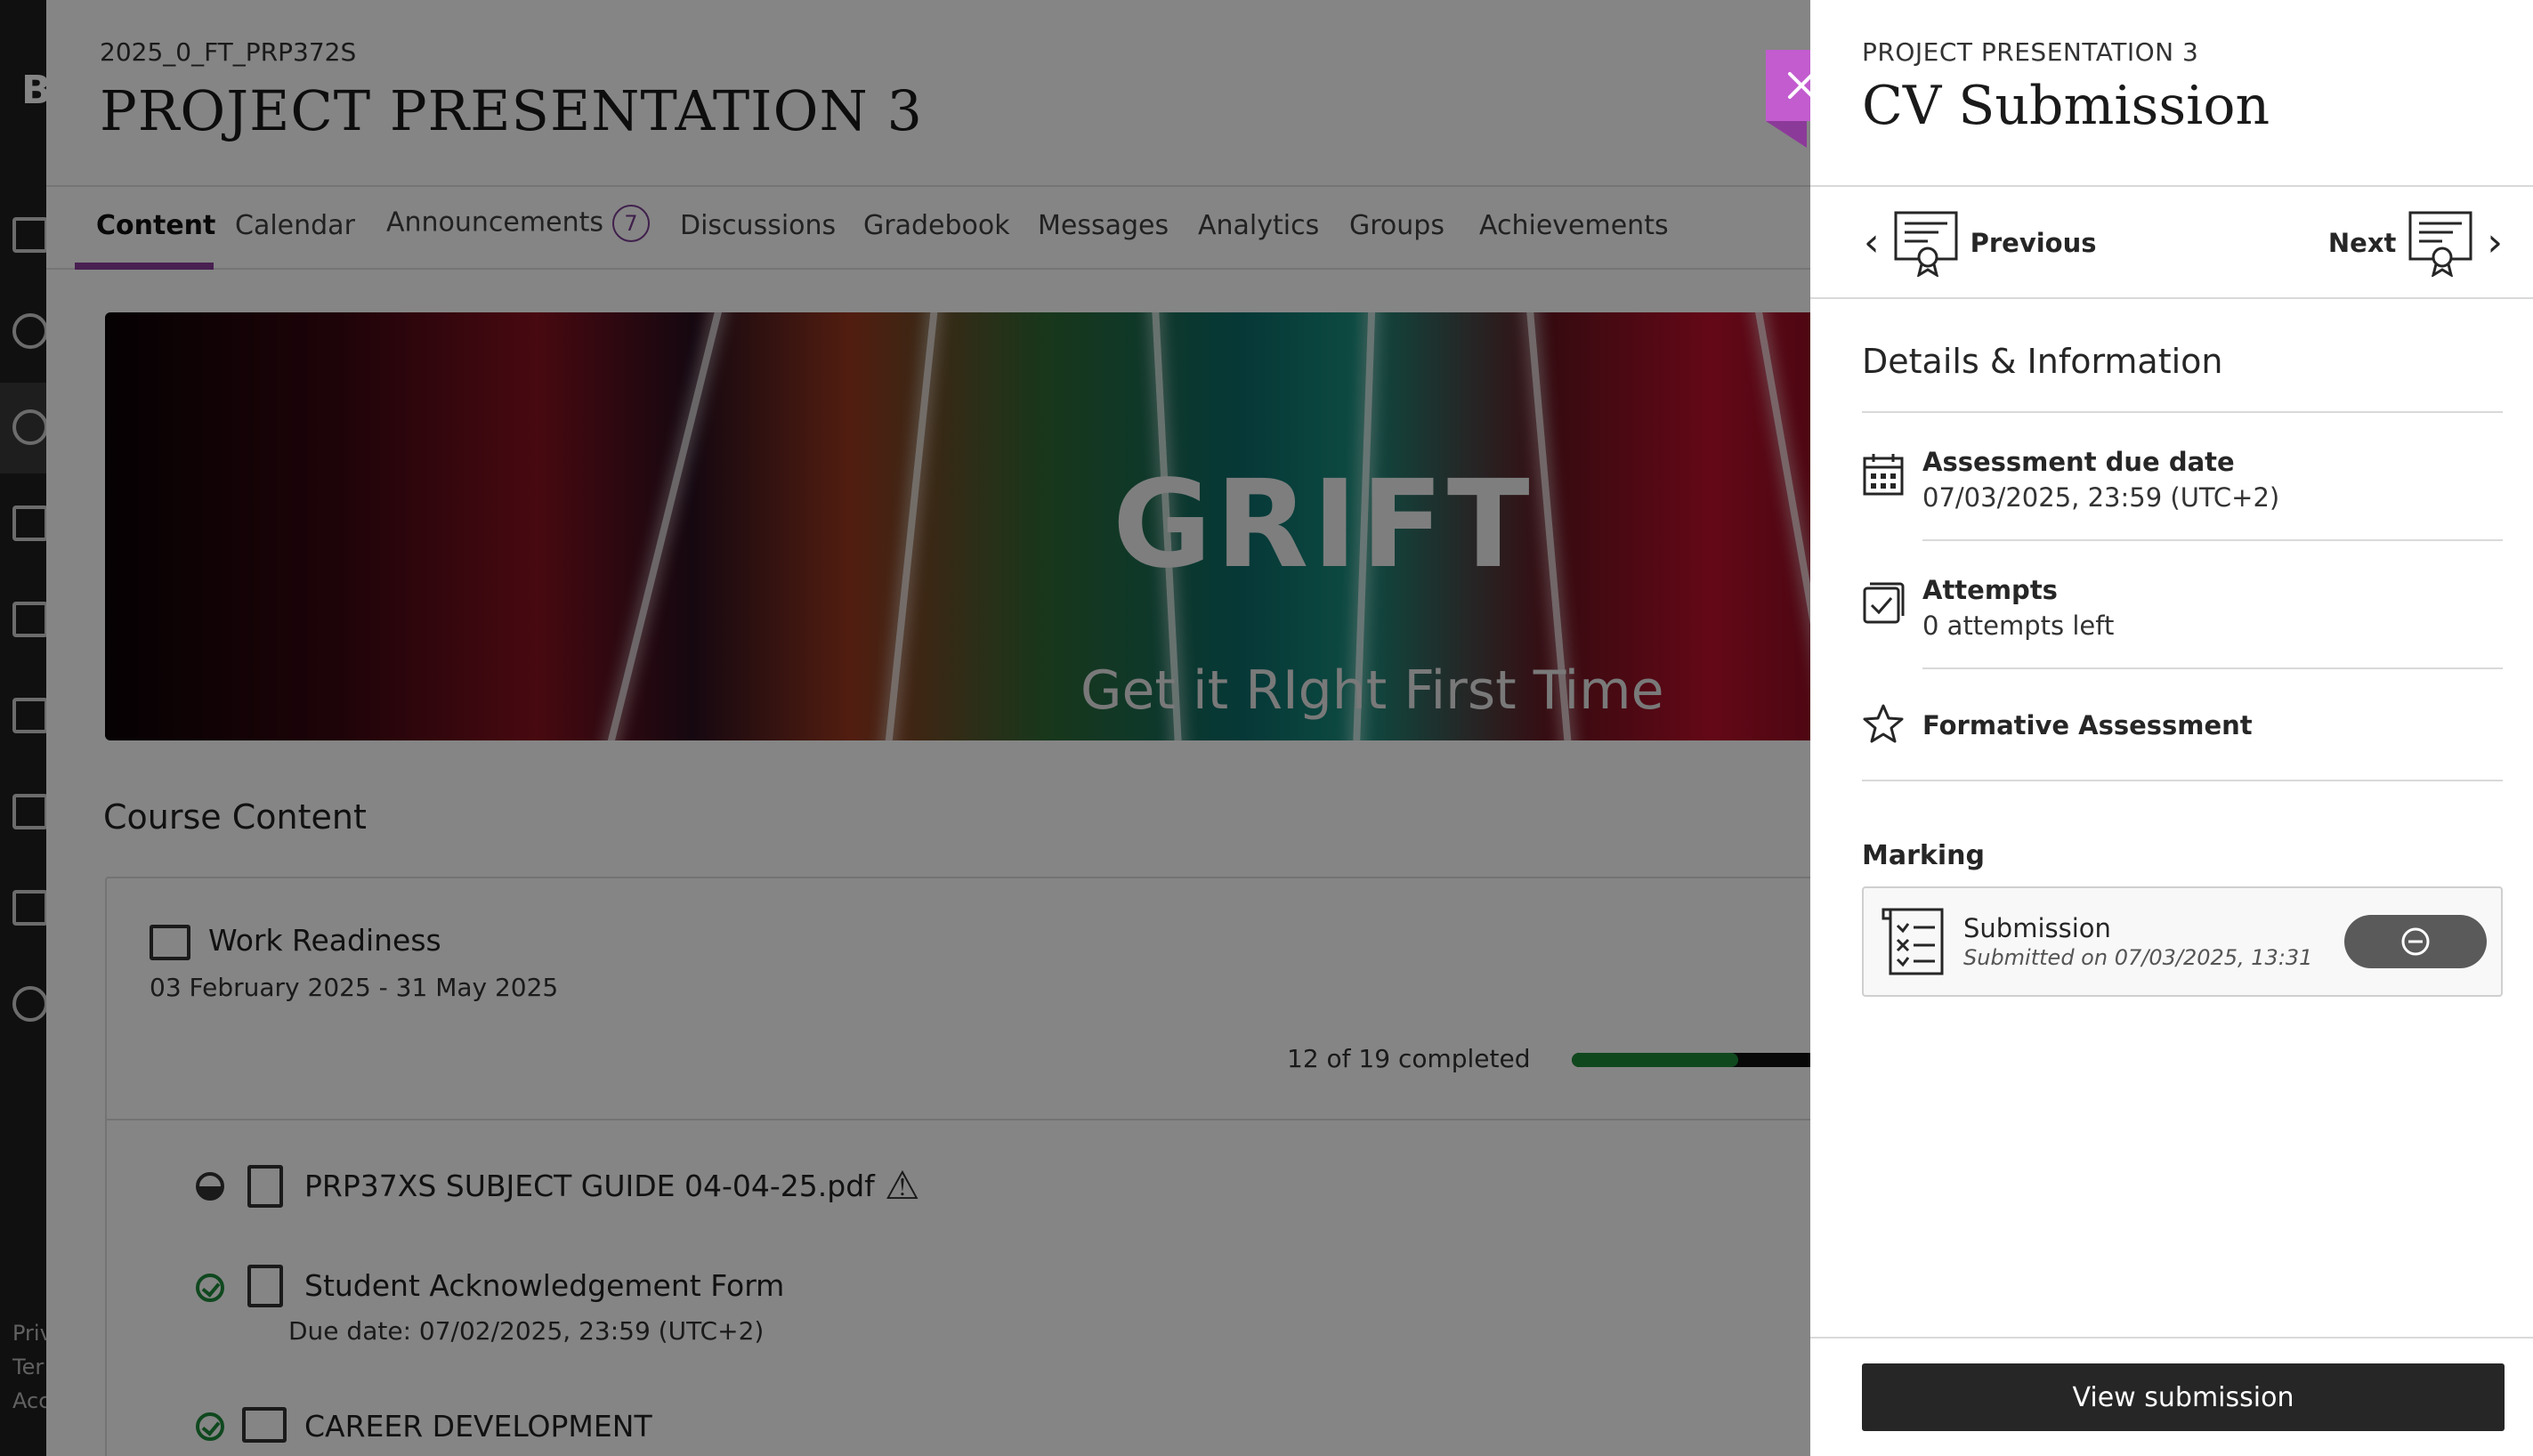 This screenshot has width=2533, height=1456. Describe the element at coordinates (2495, 242) in the screenshot. I see `chevron-right-icon: ›` at that location.